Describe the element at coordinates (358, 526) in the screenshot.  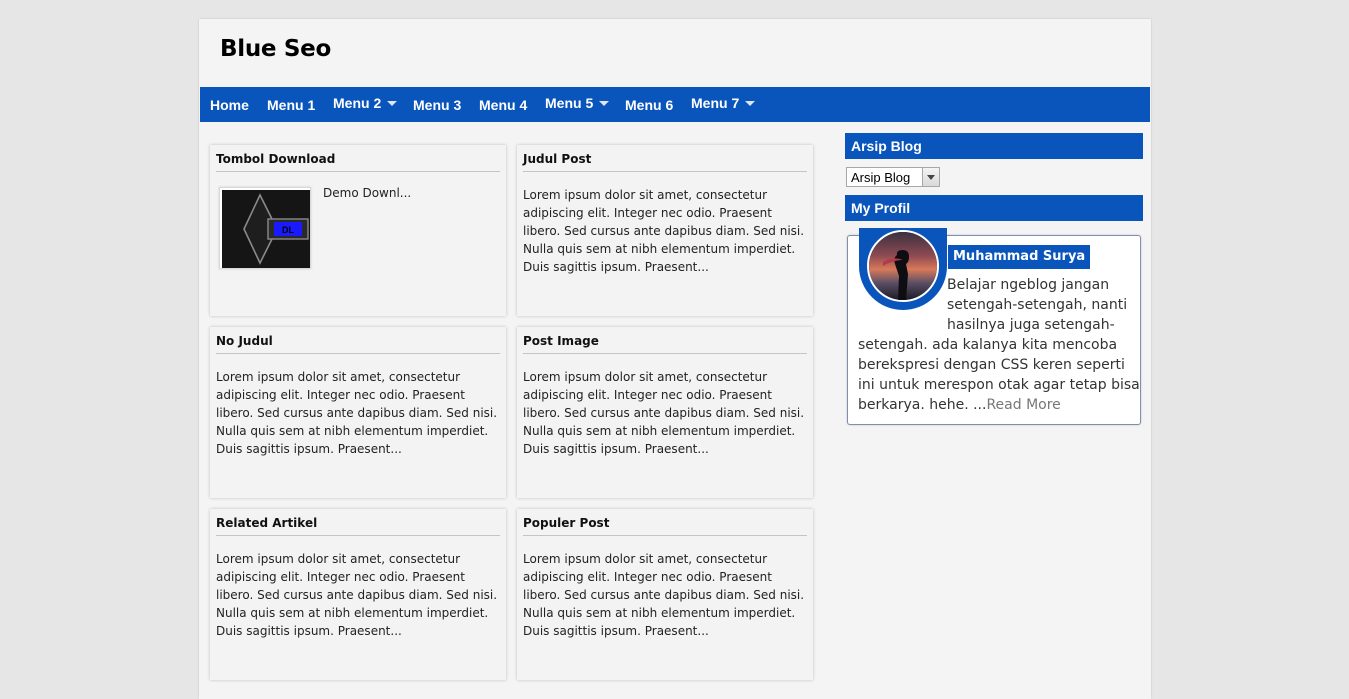
I see `post-title: Related Artikel` at that location.